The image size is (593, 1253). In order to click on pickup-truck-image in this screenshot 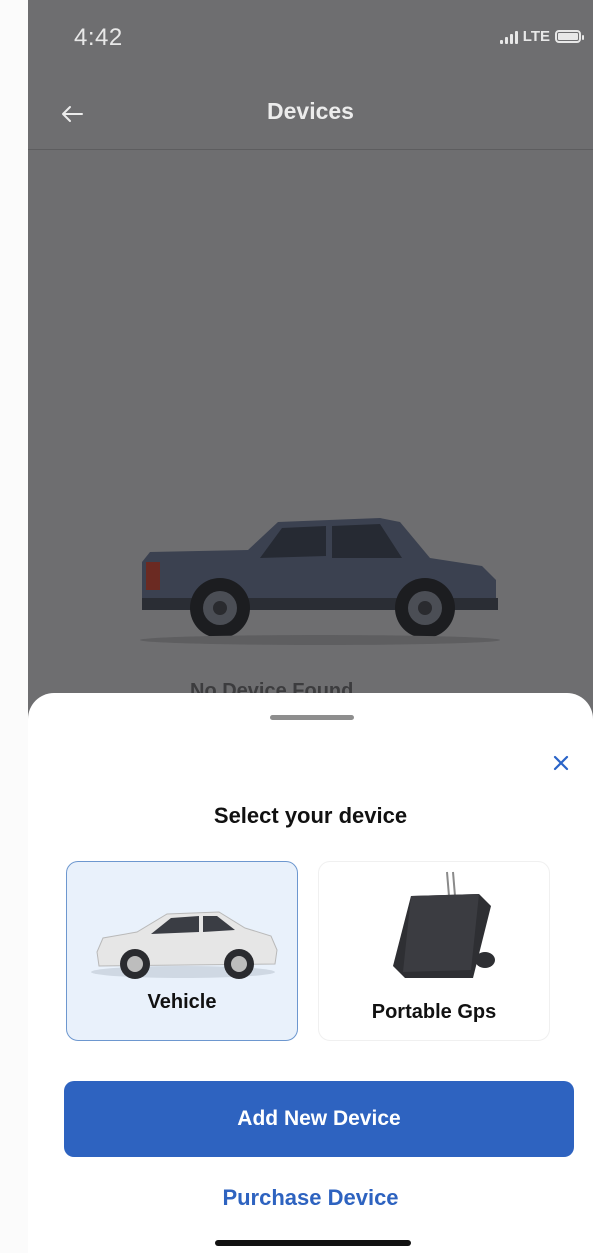, I will do `click(320, 581)`.